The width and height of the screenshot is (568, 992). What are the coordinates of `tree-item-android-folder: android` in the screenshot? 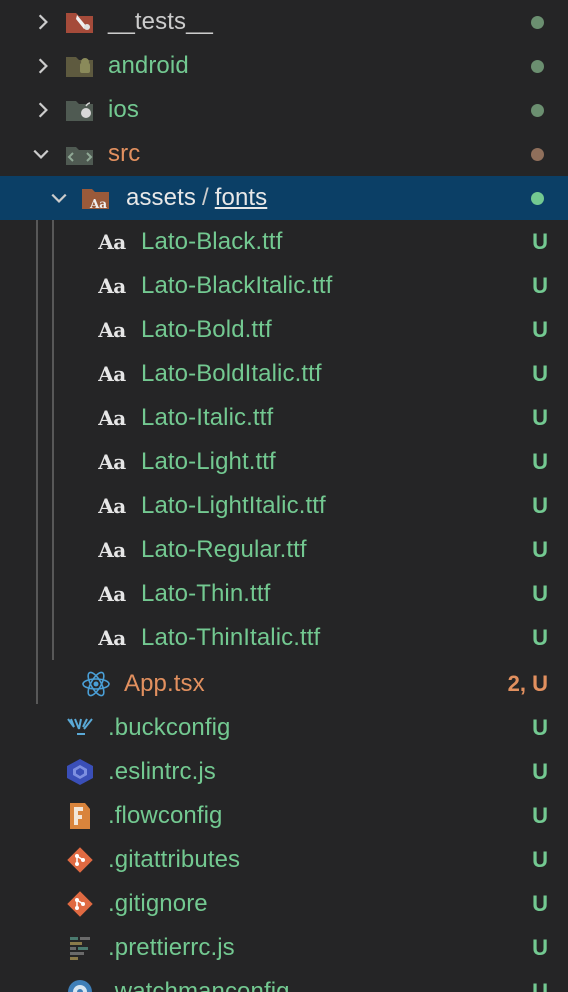 It's located at (284, 66).